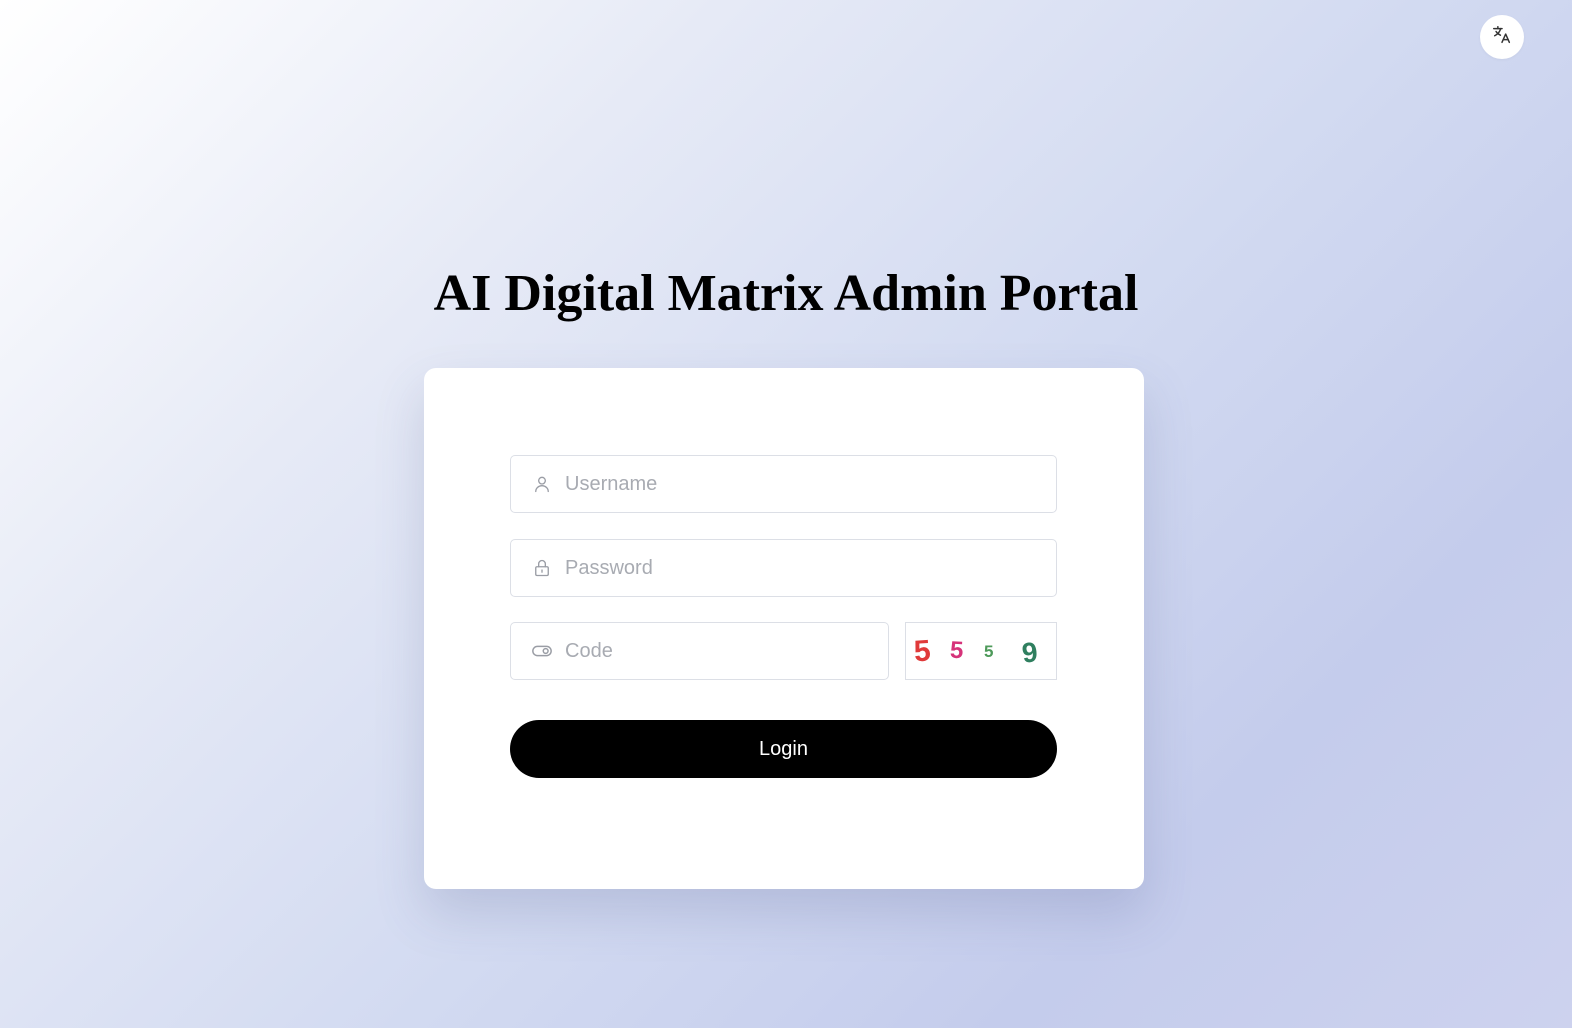 The width and height of the screenshot is (1572, 1028). I want to click on username-input, so click(783, 484).